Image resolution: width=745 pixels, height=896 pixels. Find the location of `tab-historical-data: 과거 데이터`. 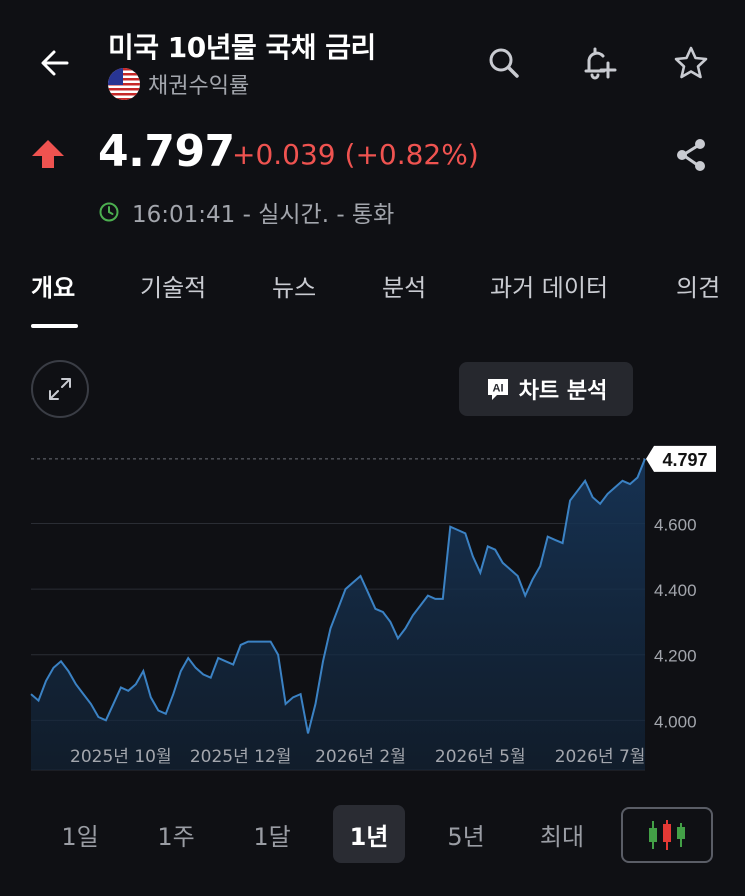

tab-historical-data: 과거 데이터 is located at coordinates (549, 285).